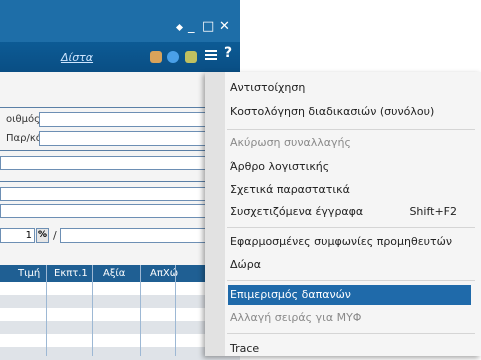 The height and width of the screenshot is (360, 481). I want to click on toolbar, so click(120, 57).